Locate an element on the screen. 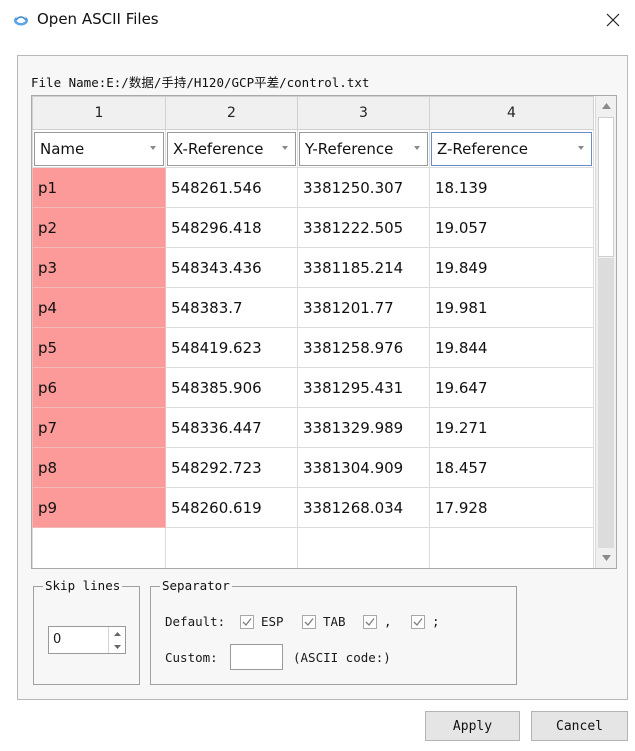  table-cell: 548292.723 is located at coordinates (231, 467).